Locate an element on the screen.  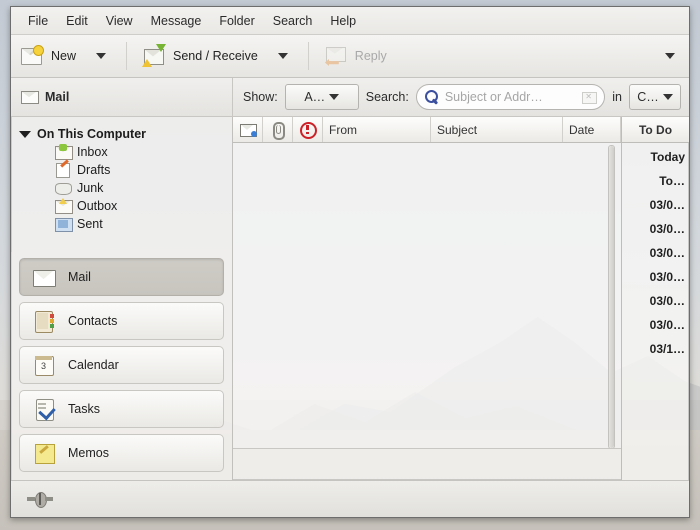
outbox-folder-icon is located at coordinates (64, 206).